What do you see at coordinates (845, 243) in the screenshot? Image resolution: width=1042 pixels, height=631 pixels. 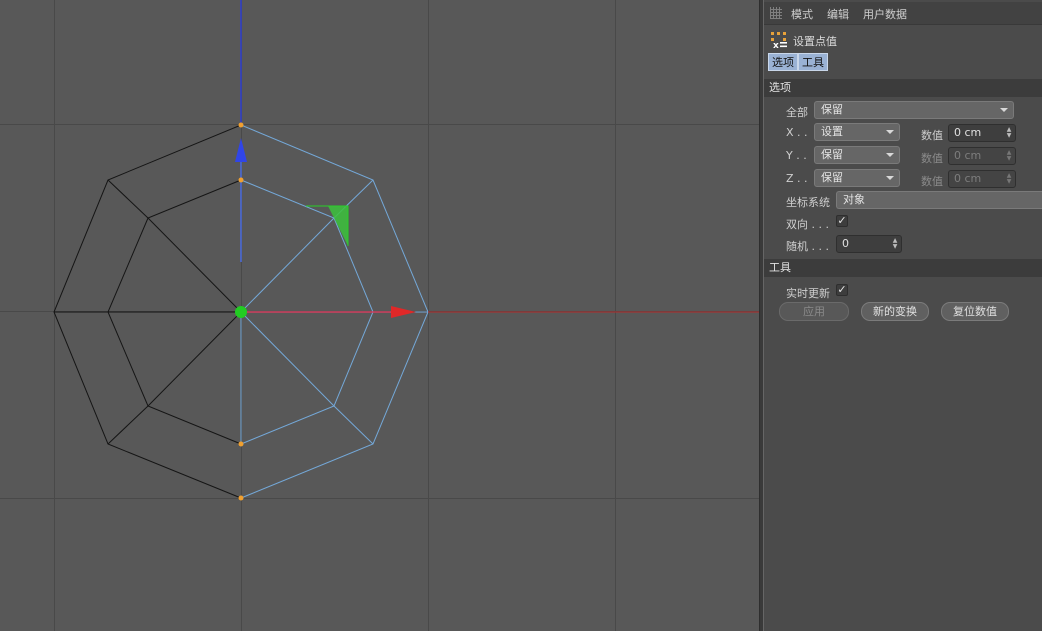 I see `random-value: 0` at bounding box center [845, 243].